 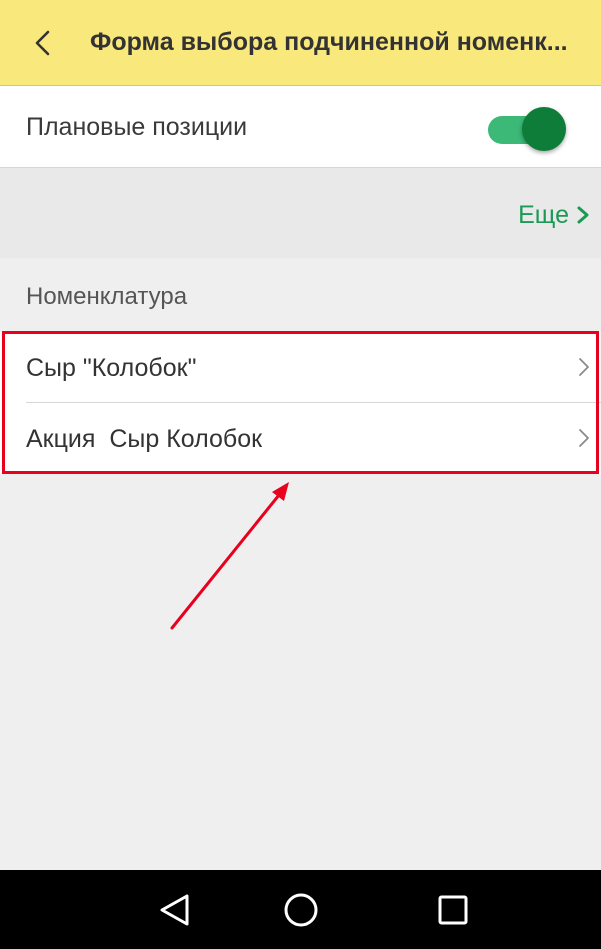 I want to click on home-circle-icon, so click(x=301, y=910).